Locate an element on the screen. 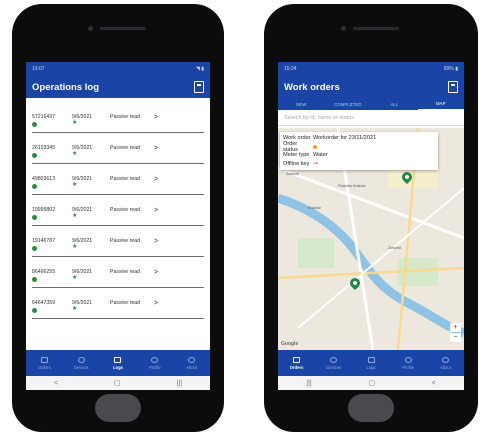 The image size is (490, 436). zoom-out-button: − is located at coordinates (455, 337).